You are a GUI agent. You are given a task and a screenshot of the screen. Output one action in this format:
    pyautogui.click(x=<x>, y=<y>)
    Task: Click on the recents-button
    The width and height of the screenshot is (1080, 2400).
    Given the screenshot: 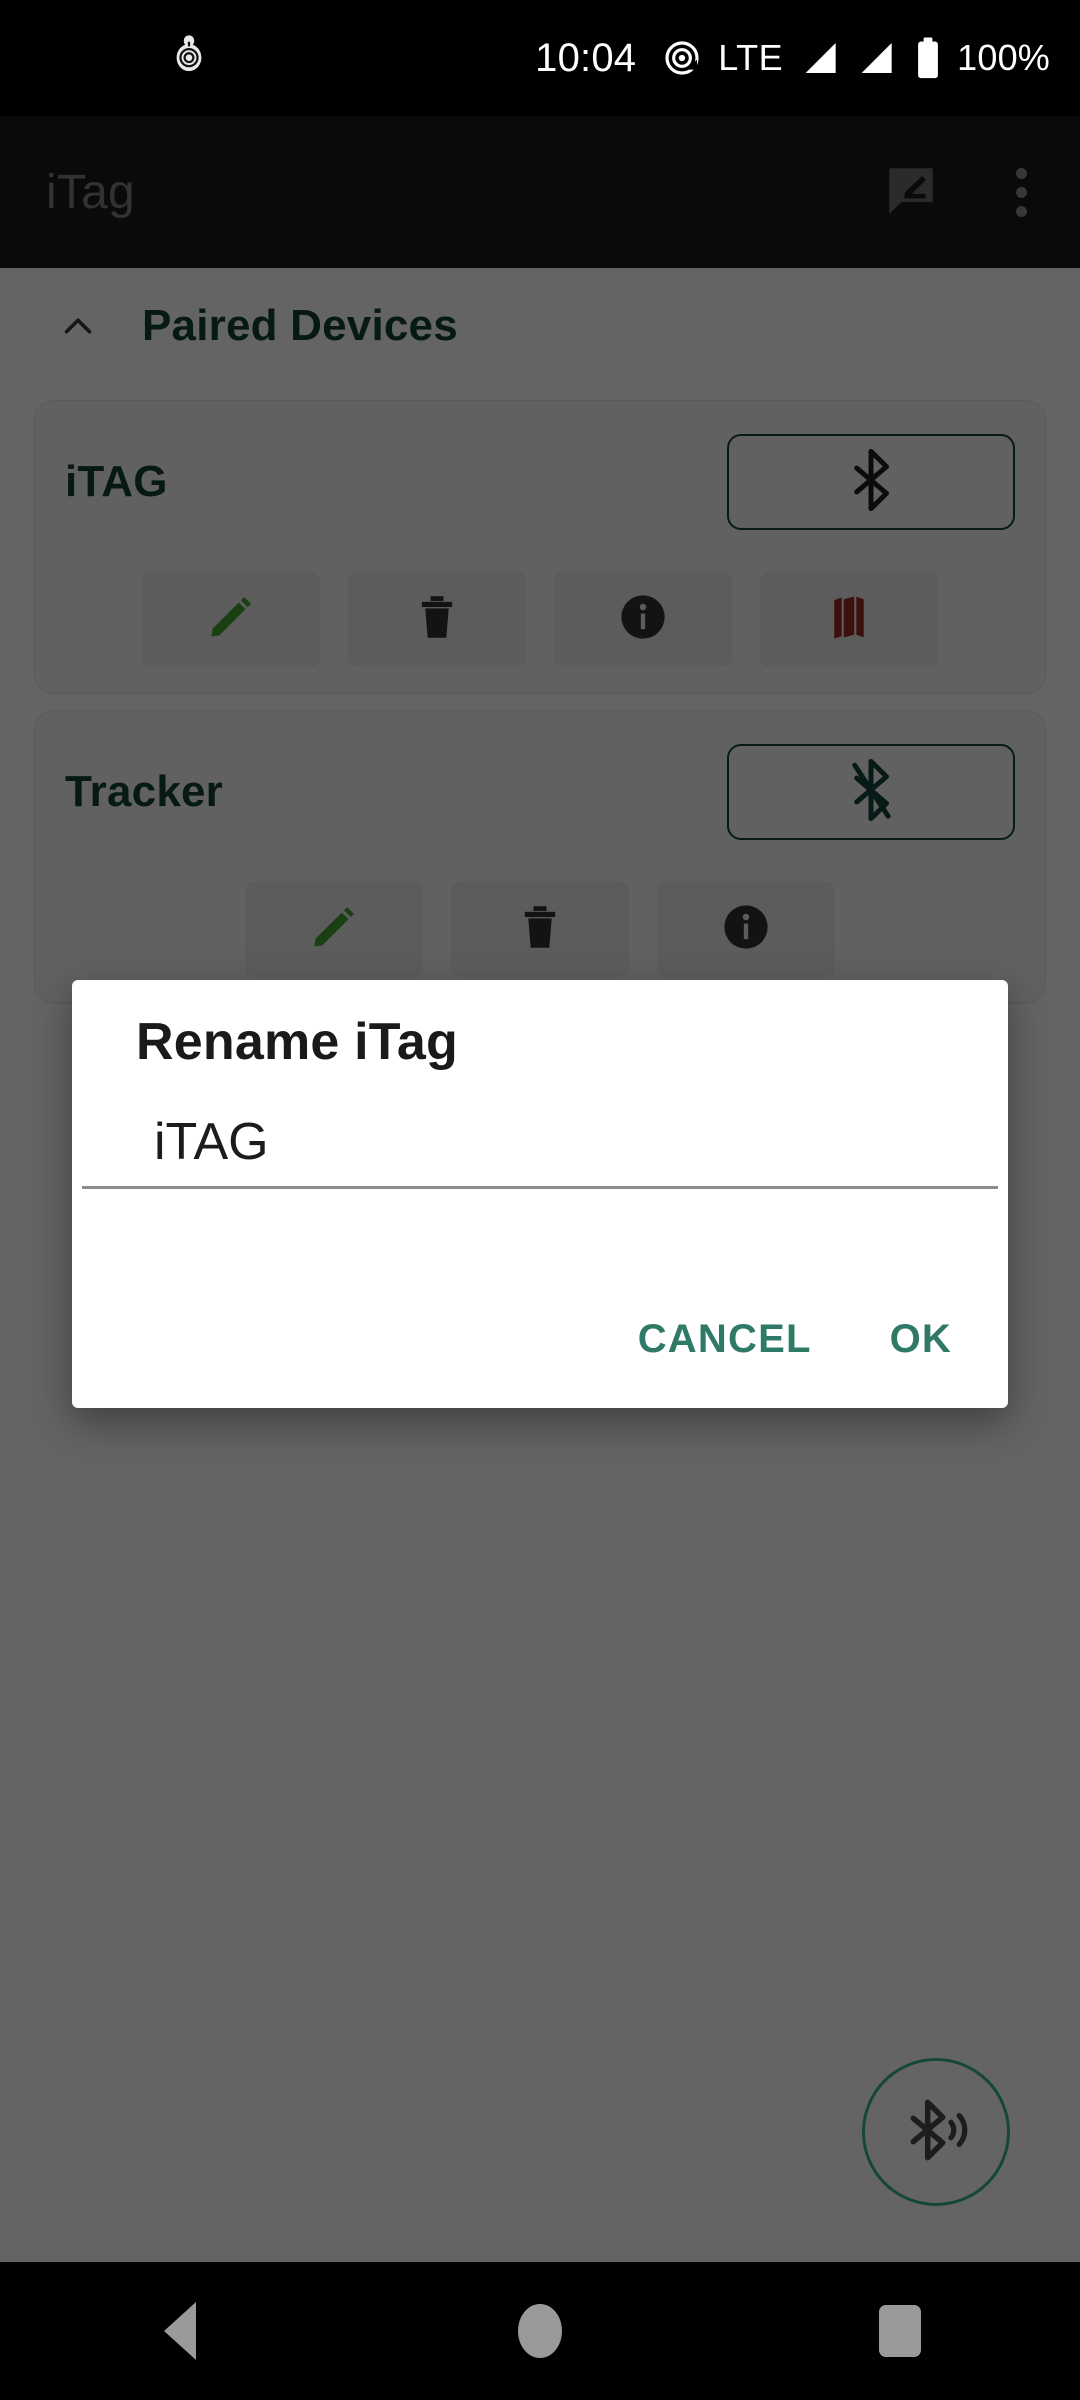 What is the action you would take?
    pyautogui.click(x=900, y=2331)
    